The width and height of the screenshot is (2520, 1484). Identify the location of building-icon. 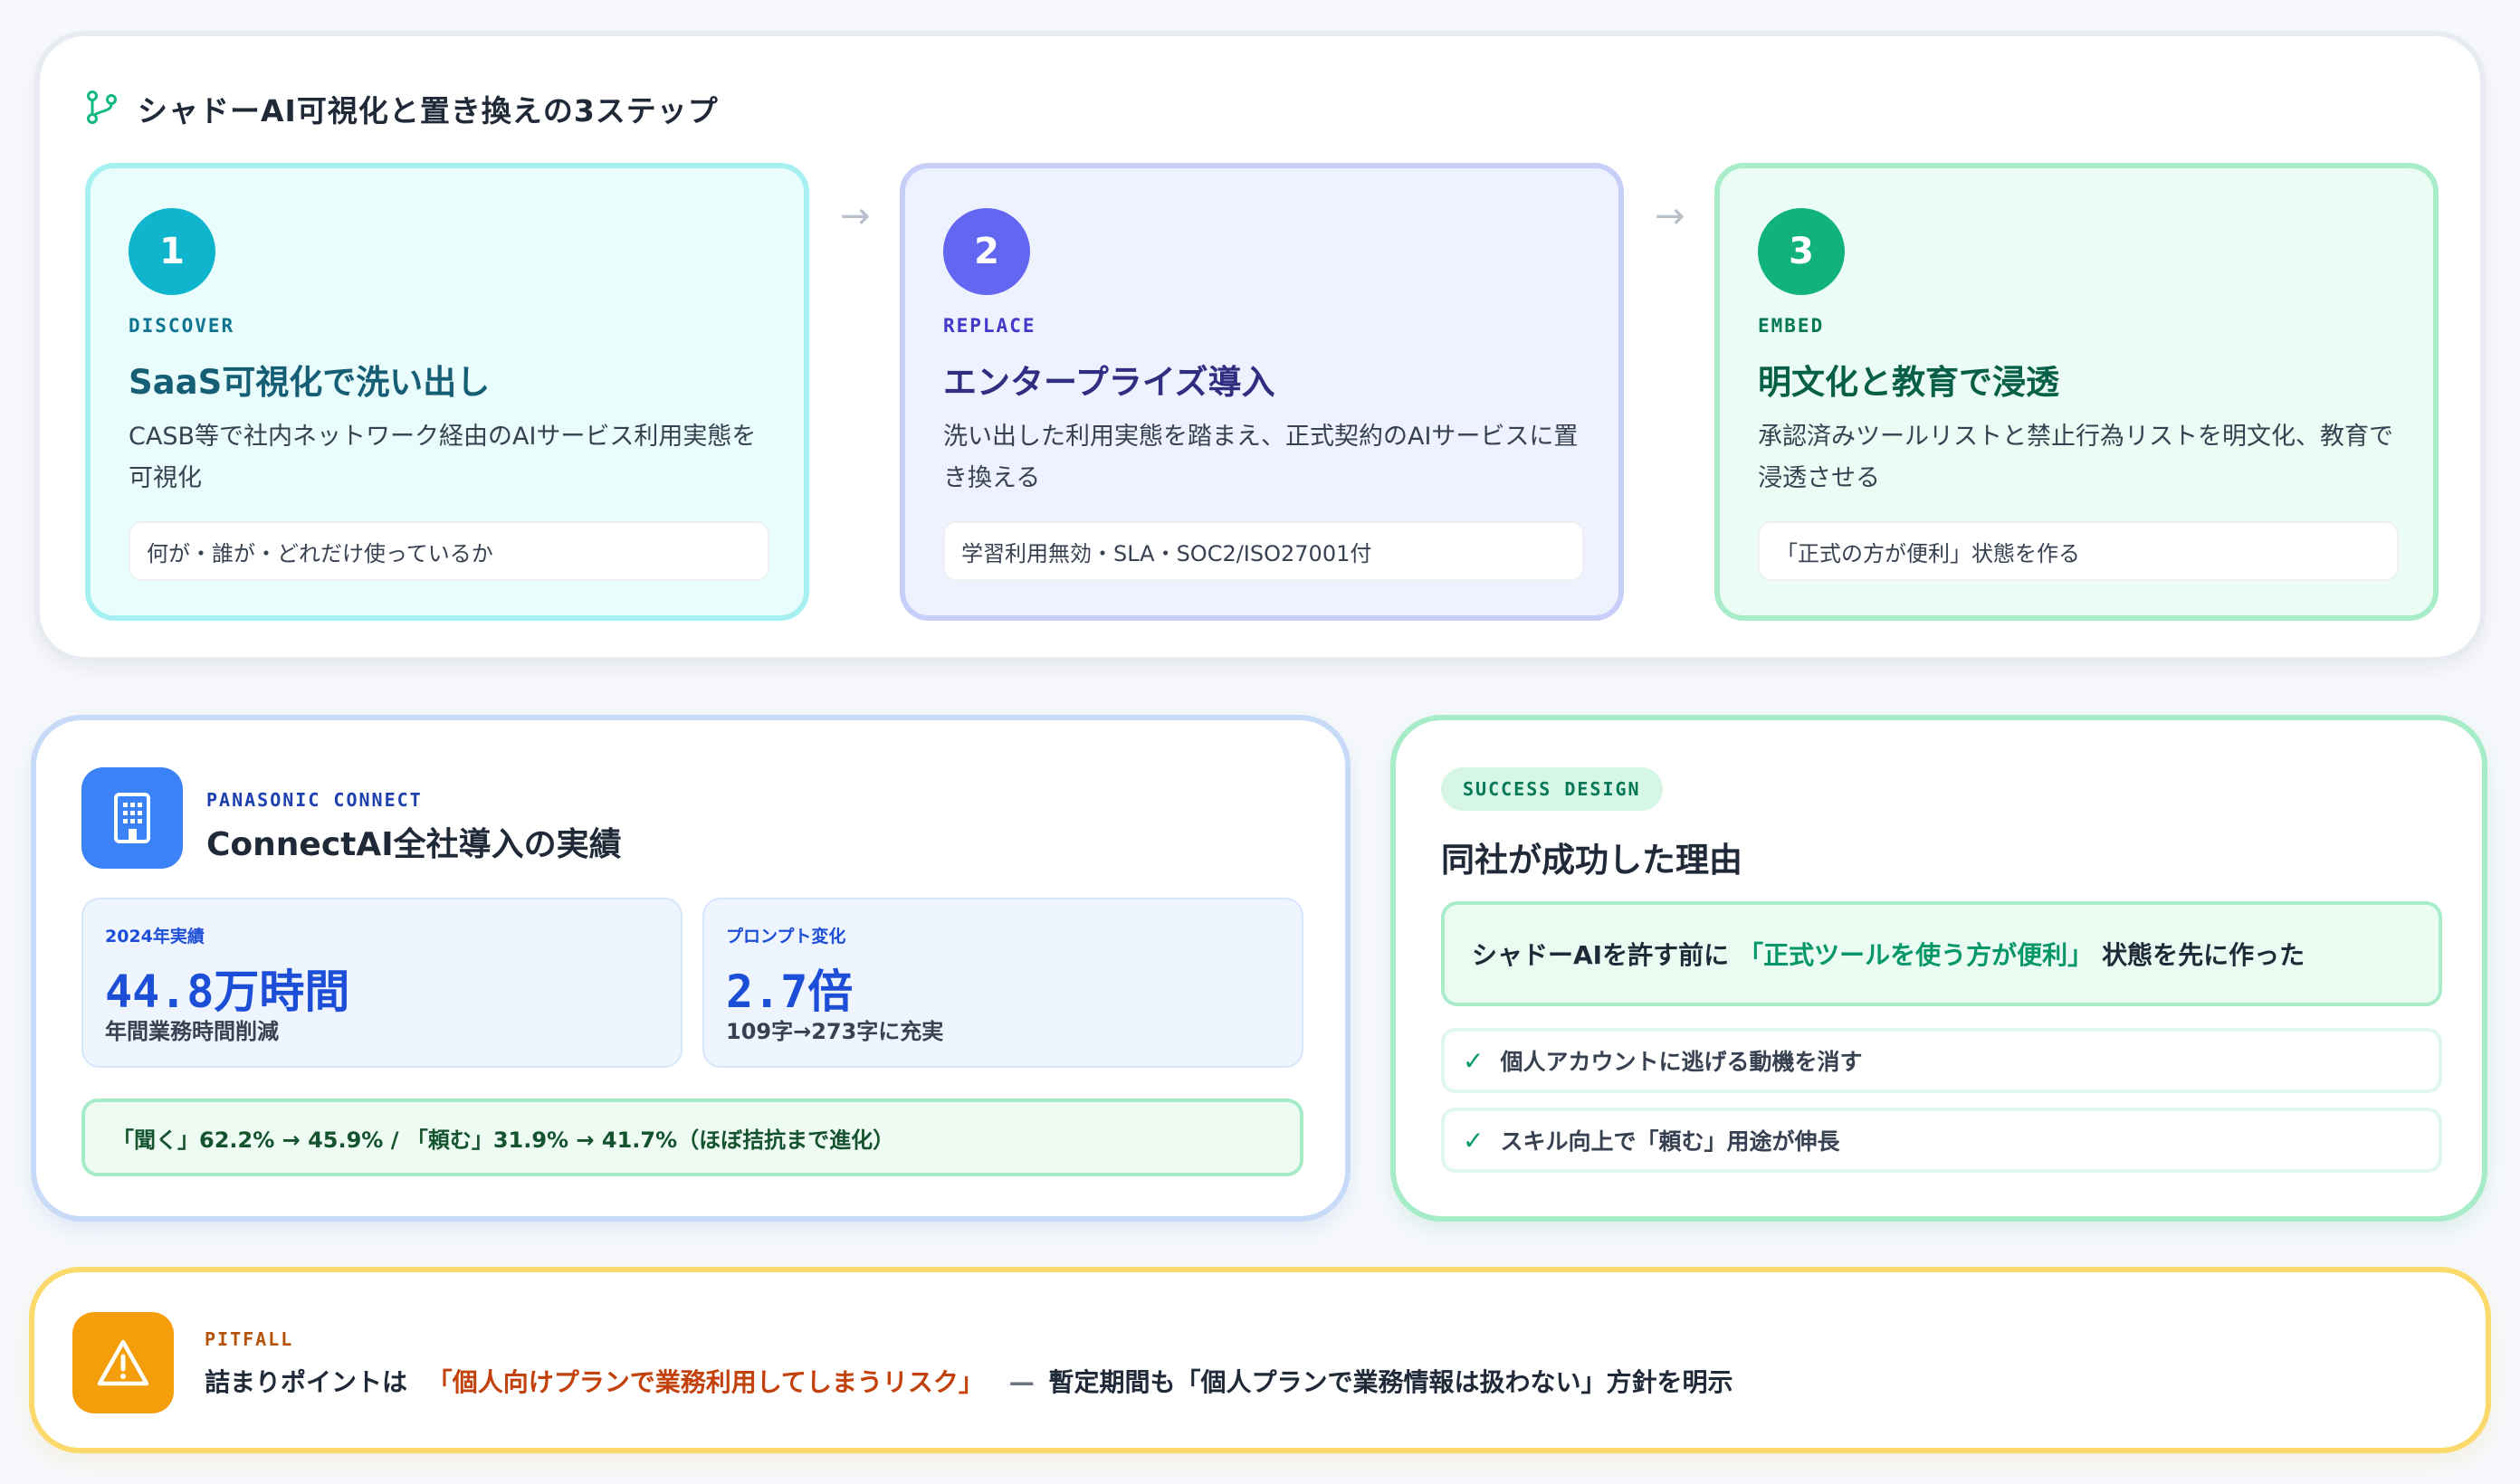
(132, 818).